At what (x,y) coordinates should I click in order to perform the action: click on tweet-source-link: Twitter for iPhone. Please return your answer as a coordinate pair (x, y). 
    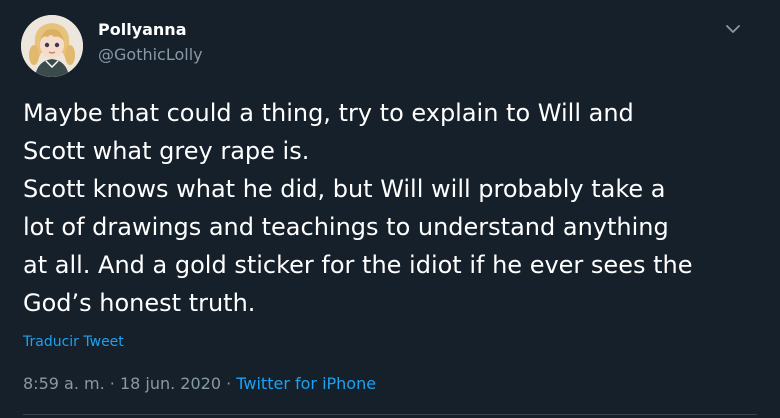
    Looking at the image, I should click on (306, 383).